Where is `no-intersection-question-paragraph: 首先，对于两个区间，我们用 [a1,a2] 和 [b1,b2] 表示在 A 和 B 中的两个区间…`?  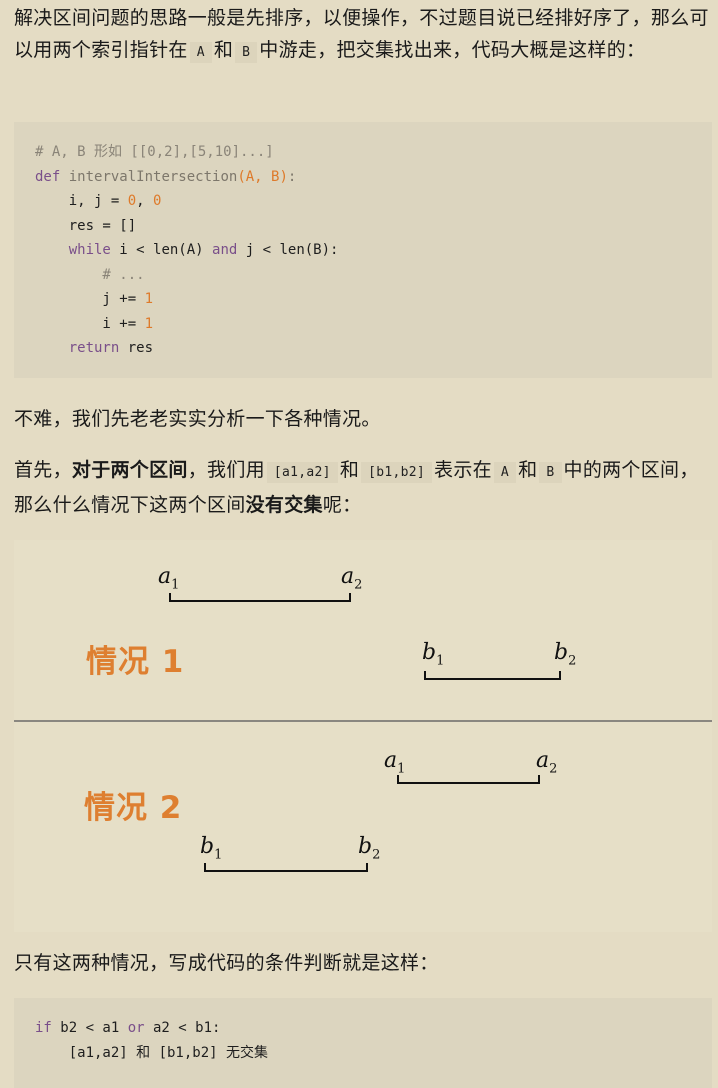
no-intersection-question-paragraph: 首先，对于两个区间，我们用 [a1,a2] 和 [b1,b2] 表示在 A 和 B 中的两个区间… is located at coordinates (361, 487).